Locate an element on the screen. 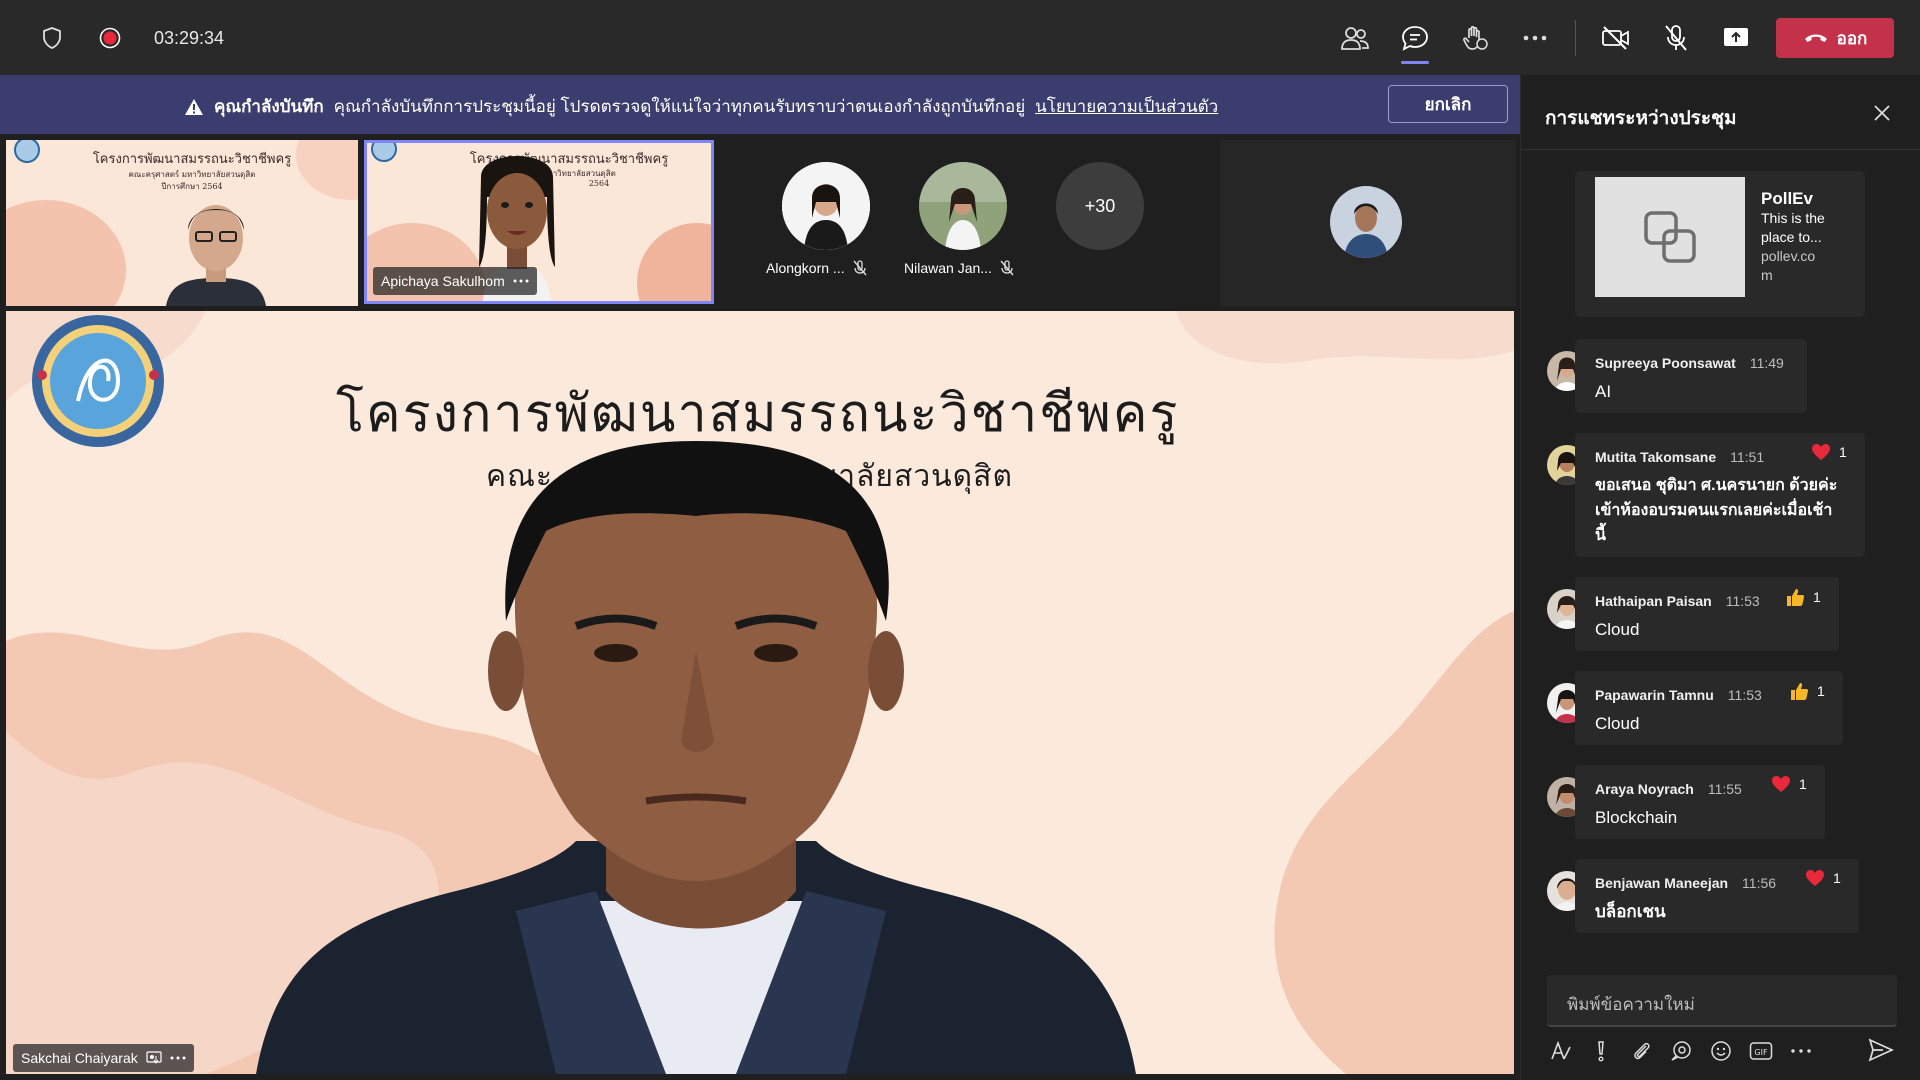  raise-hand-button is located at coordinates (1475, 38).